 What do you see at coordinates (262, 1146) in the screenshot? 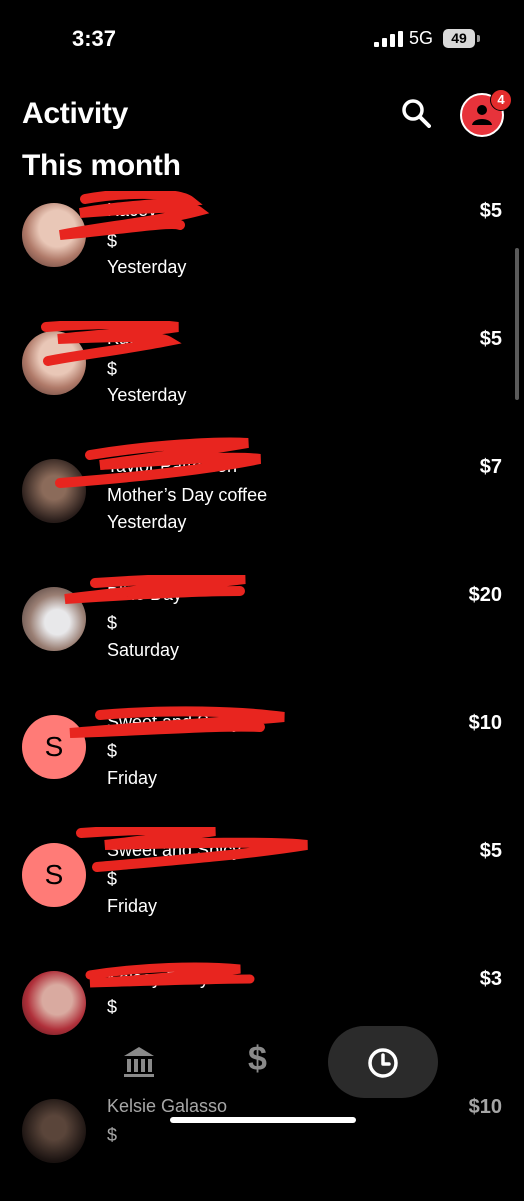
I see `transaction-row: Kelsie Galasso $ $10` at bounding box center [262, 1146].